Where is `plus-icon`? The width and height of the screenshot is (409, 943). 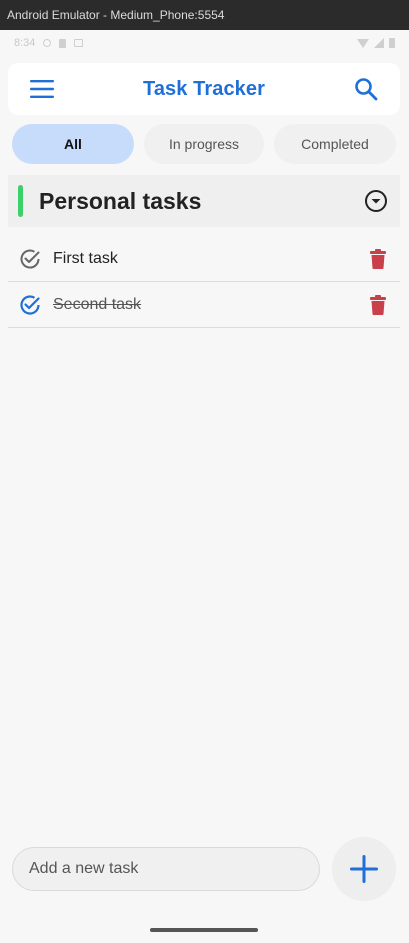 plus-icon is located at coordinates (364, 869).